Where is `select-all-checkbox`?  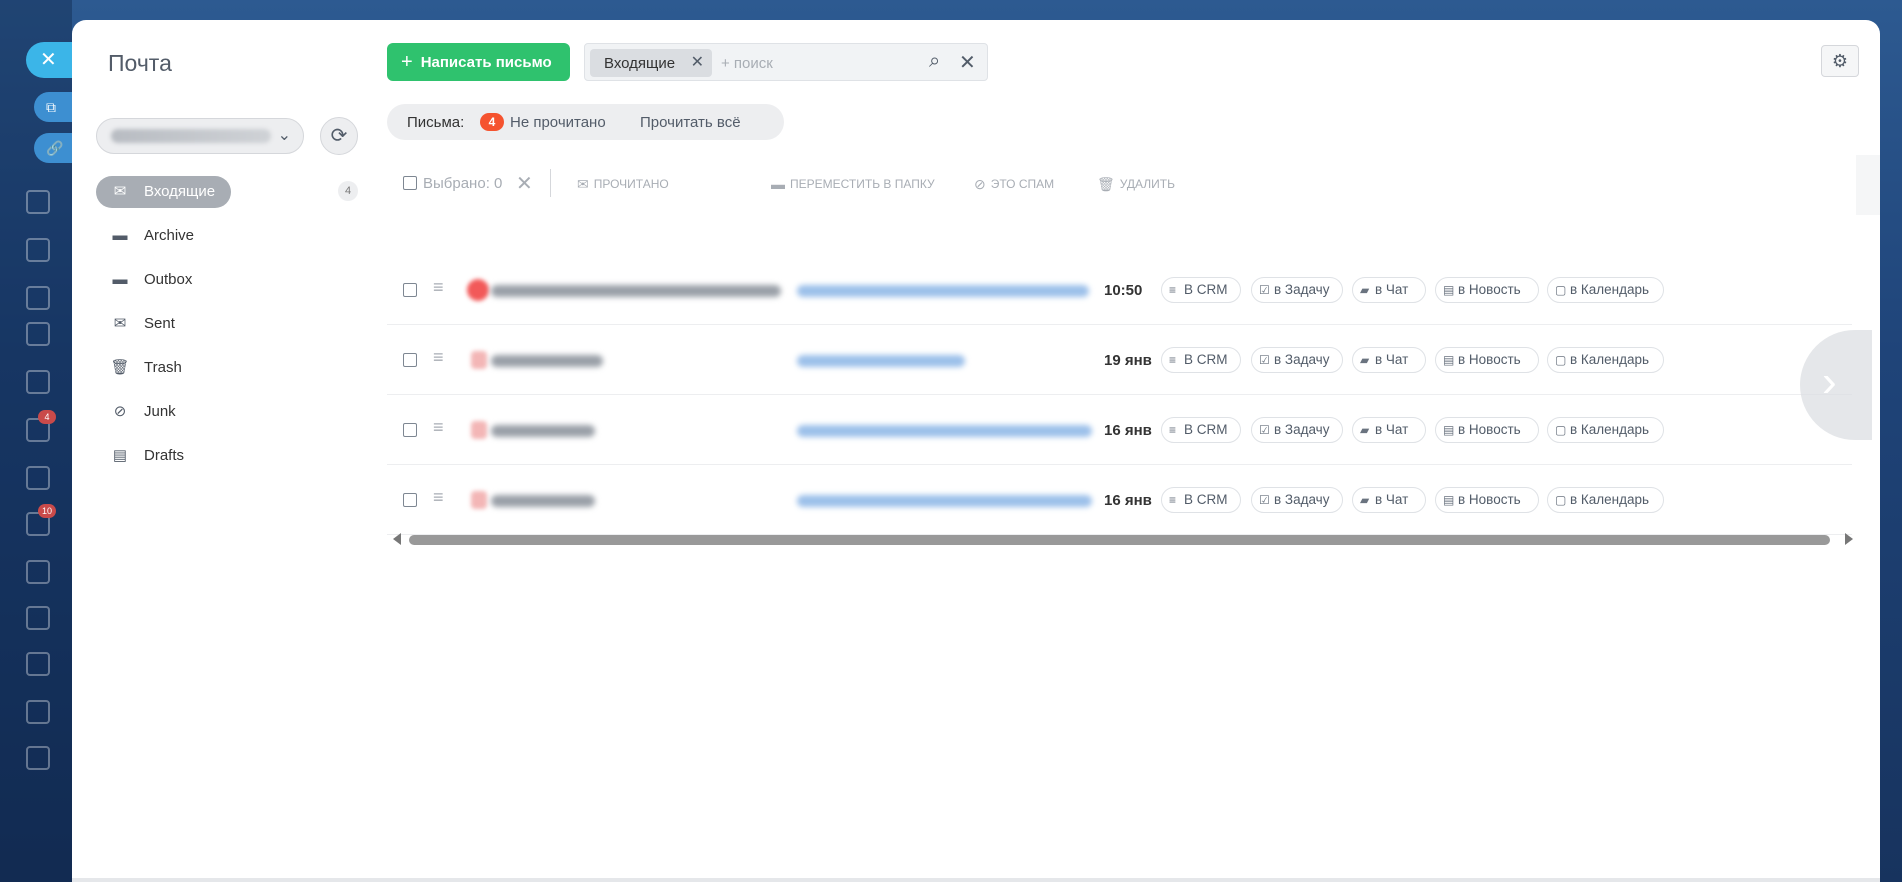
select-all-checkbox is located at coordinates (410, 183).